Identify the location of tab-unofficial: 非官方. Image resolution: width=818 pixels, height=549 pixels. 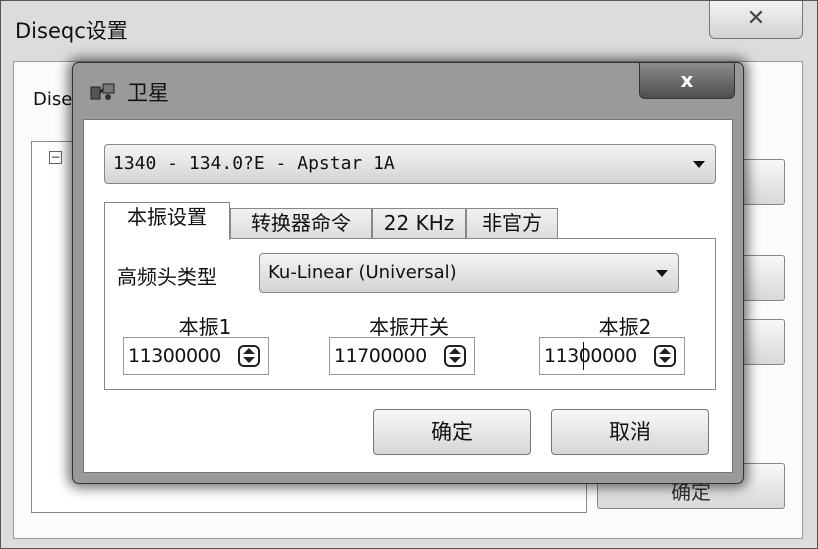
(512, 223).